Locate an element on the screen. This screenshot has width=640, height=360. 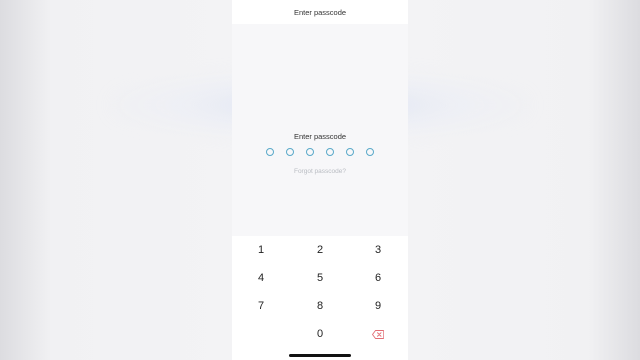
key-7: 7 is located at coordinates (261, 306).